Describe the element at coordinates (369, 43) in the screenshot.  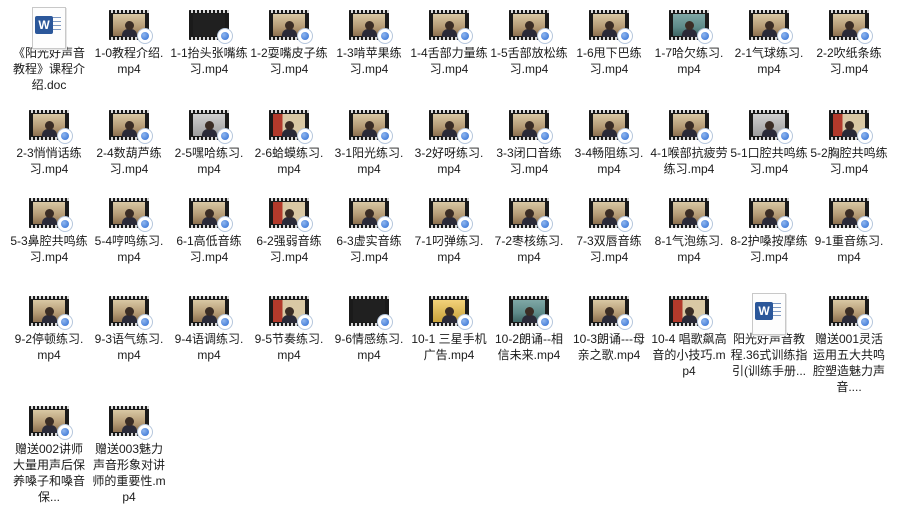
I see `file-item: 1-3啃苹果练习.mp4` at that location.